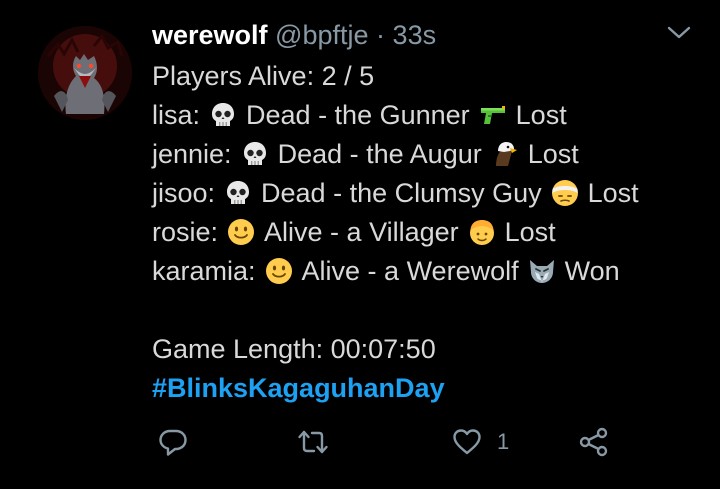 This screenshot has width=720, height=489. I want to click on tweet-header: werewolf @bpftje · 33s, so click(294, 35).